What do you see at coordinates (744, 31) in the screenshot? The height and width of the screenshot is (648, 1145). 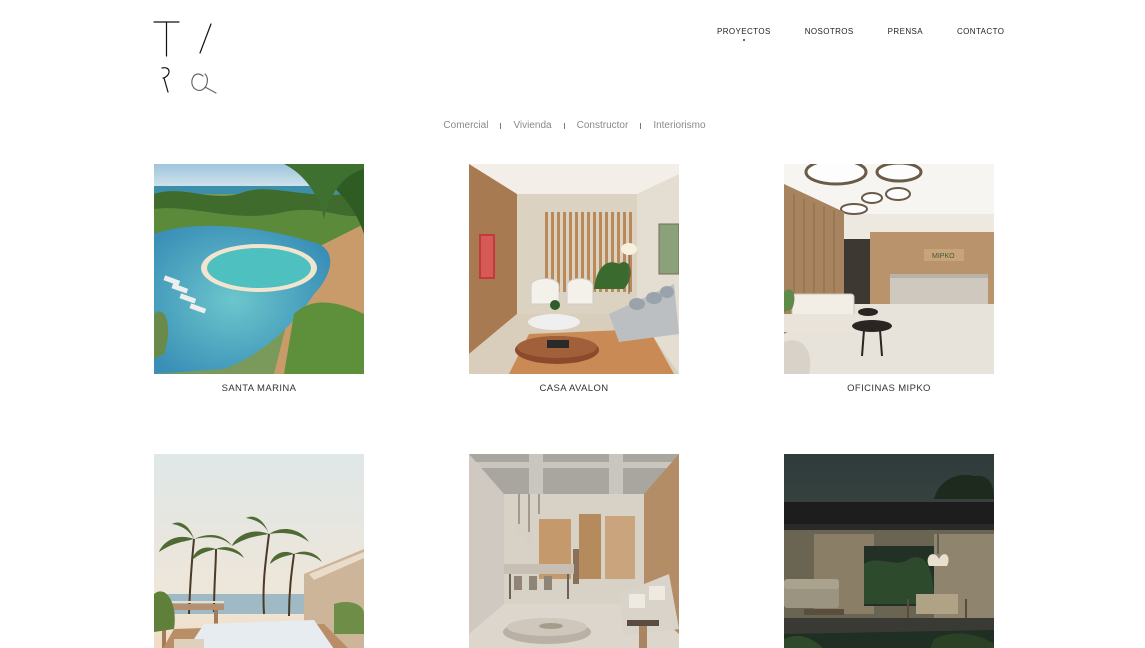 I see `nav-proyectos: PROYECTOS` at bounding box center [744, 31].